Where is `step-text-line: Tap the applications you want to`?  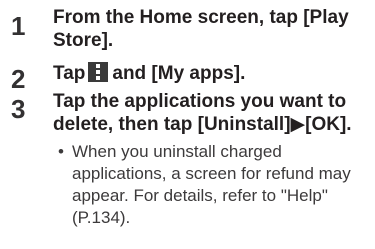
step-text-line: Tap the applications you want to is located at coordinates (200, 101).